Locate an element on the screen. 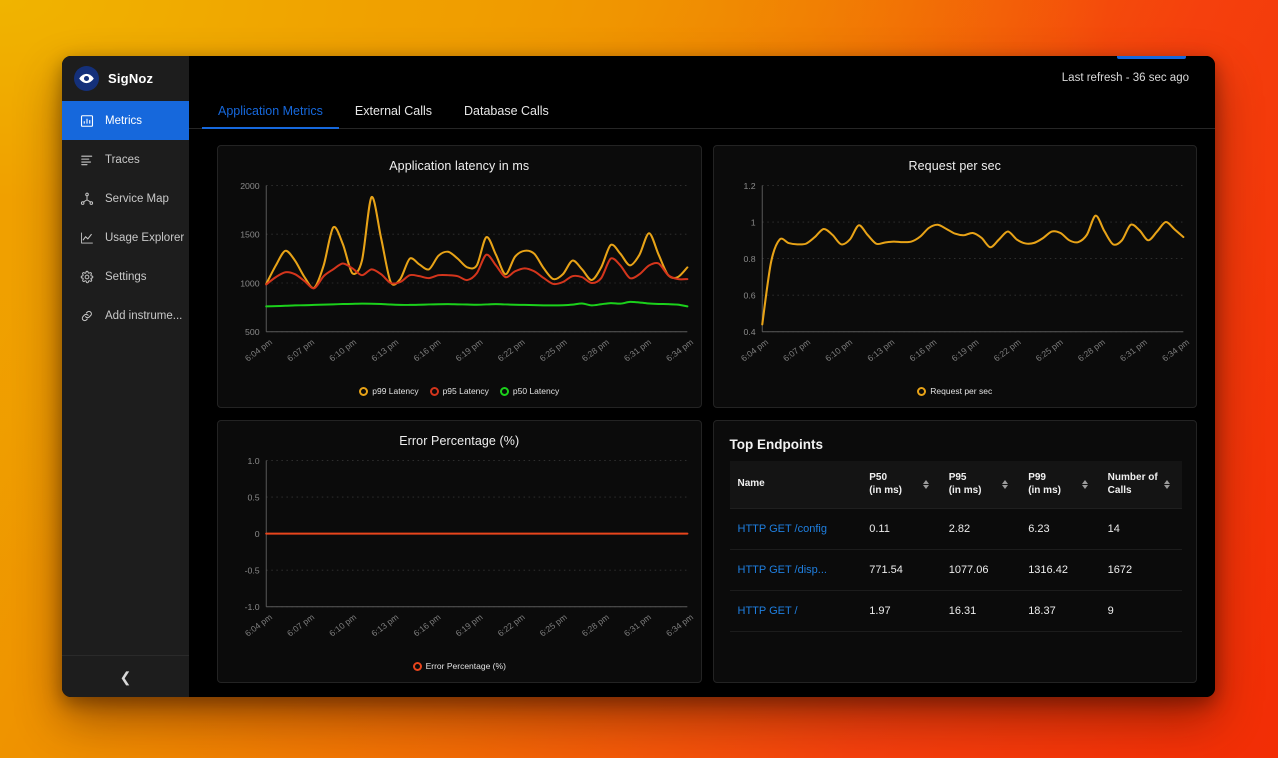  legend-swatch-rps is located at coordinates (922, 391).